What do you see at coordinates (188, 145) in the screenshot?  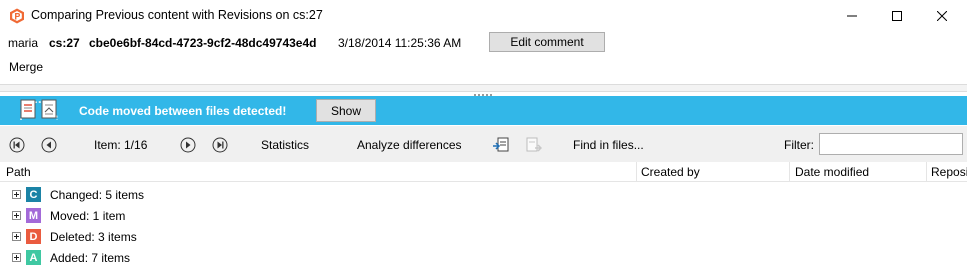 I see `next-item-icon` at bounding box center [188, 145].